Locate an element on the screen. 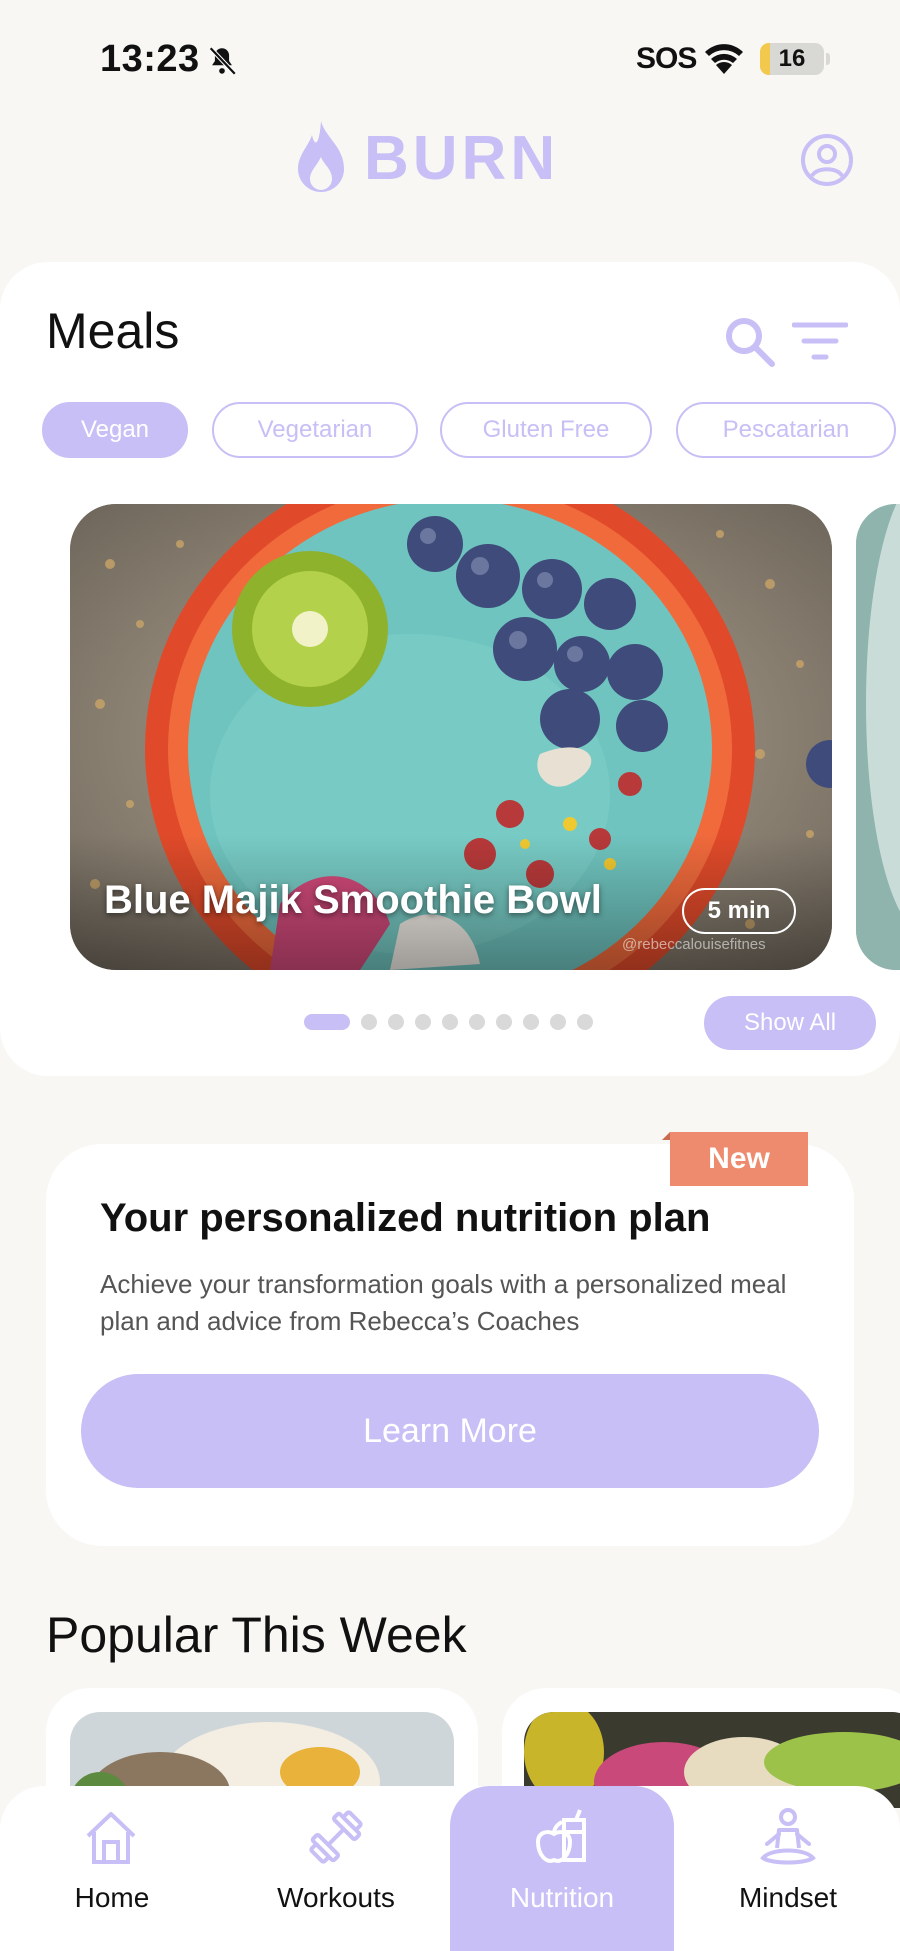 Image resolution: width=900 pixels, height=1951 pixels. chip-vegan: Vegan is located at coordinates (115, 430).